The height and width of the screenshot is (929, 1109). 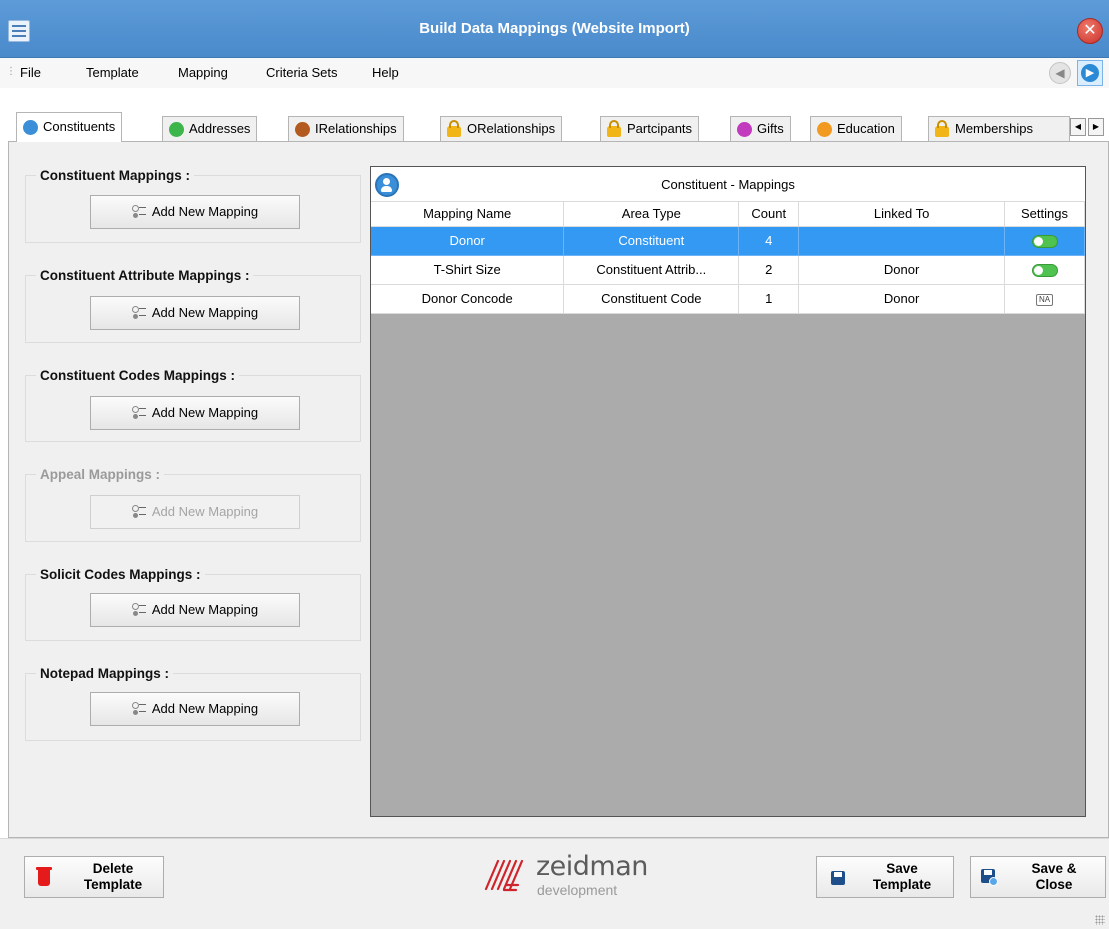 I want to click on window-title: Build Data Mappings (Website Import), so click(x=554, y=28).